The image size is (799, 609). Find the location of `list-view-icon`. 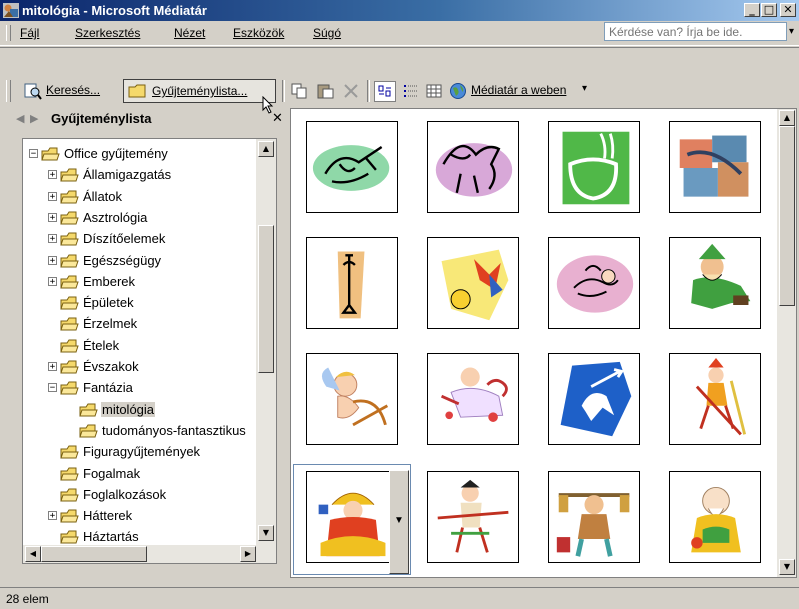

list-view-icon is located at coordinates (411, 91).